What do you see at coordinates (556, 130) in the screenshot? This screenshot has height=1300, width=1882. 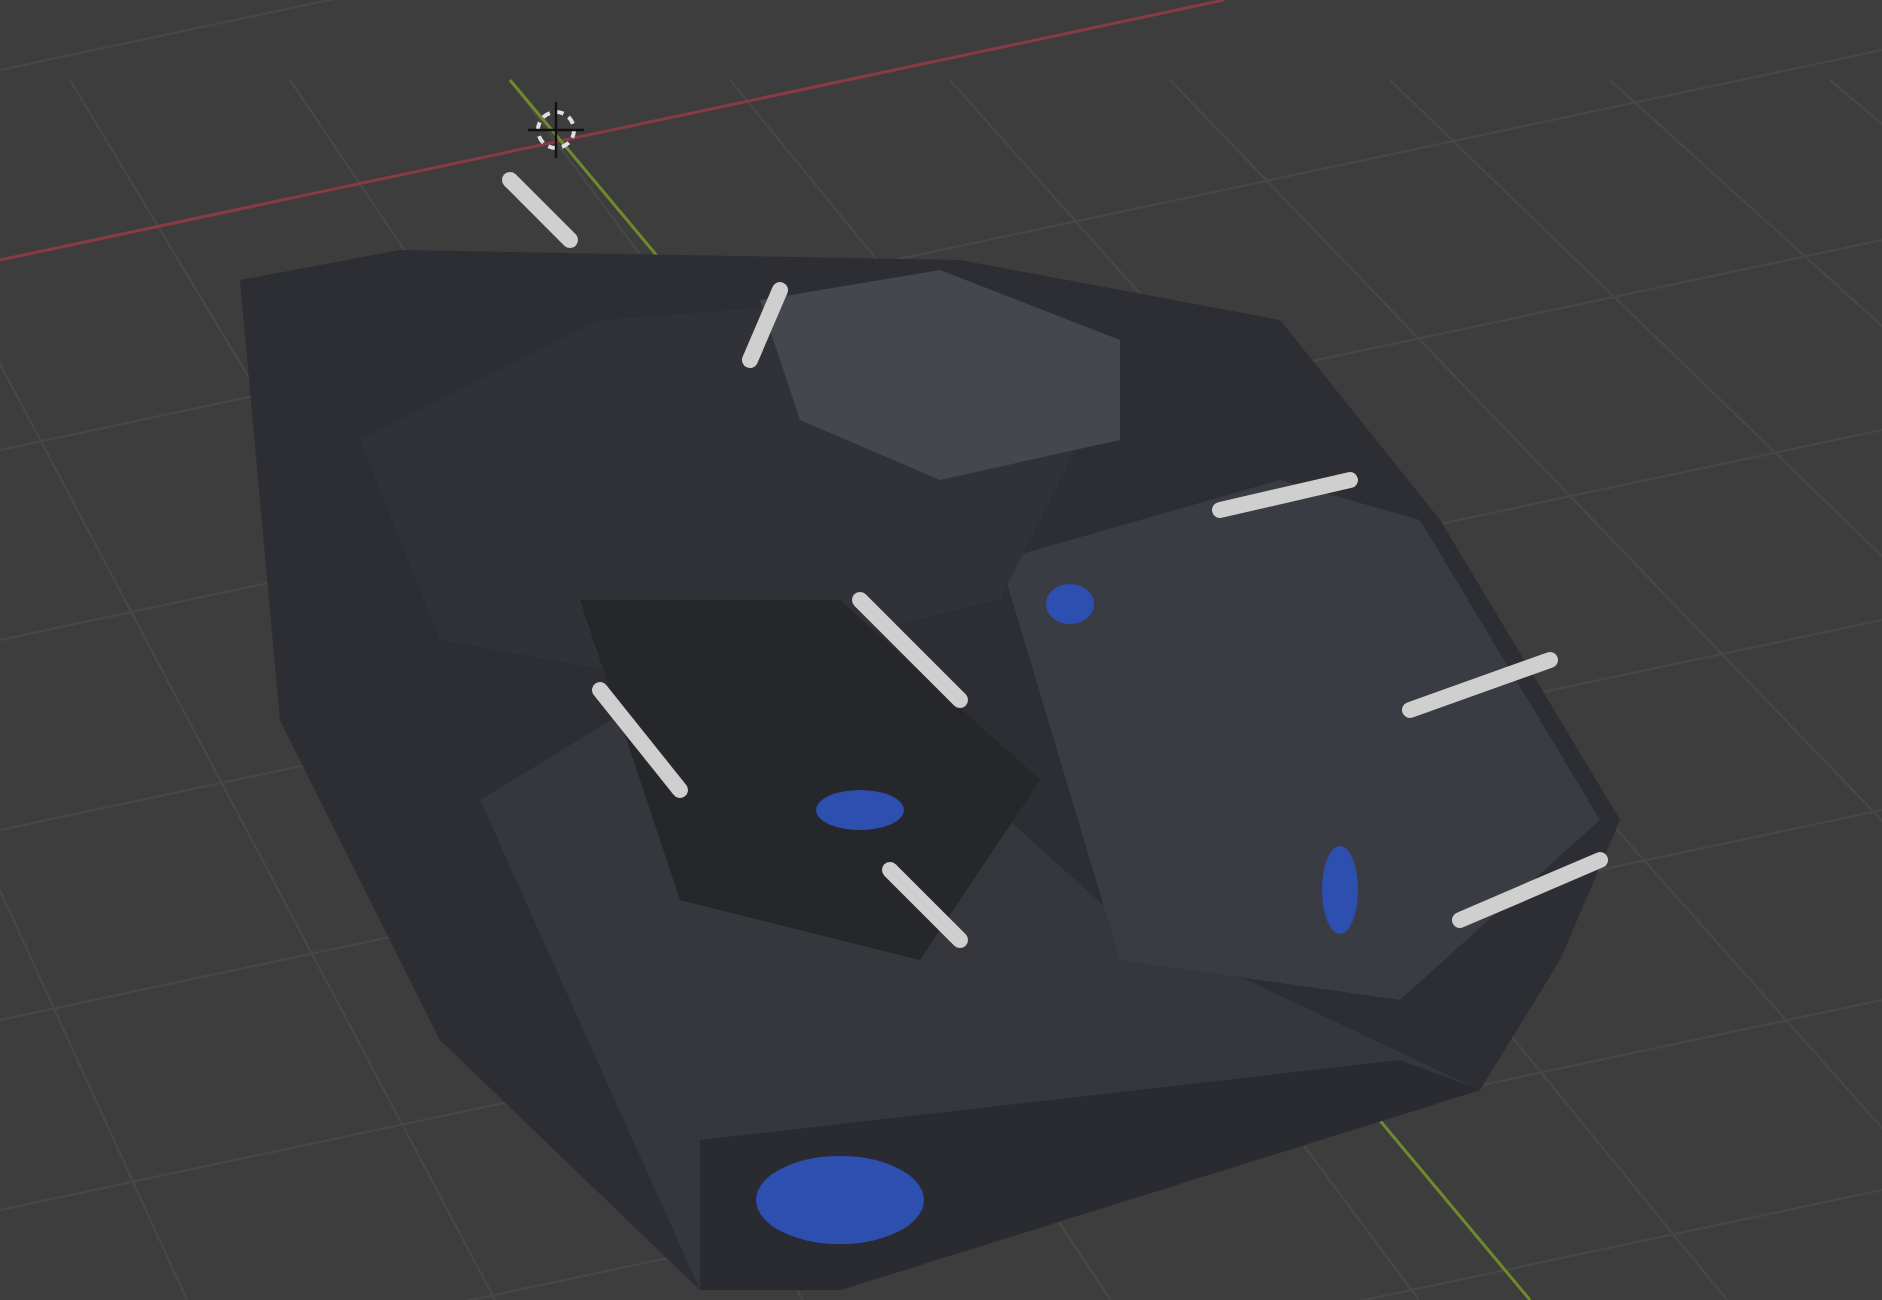 I see `3d-cursor-icon` at bounding box center [556, 130].